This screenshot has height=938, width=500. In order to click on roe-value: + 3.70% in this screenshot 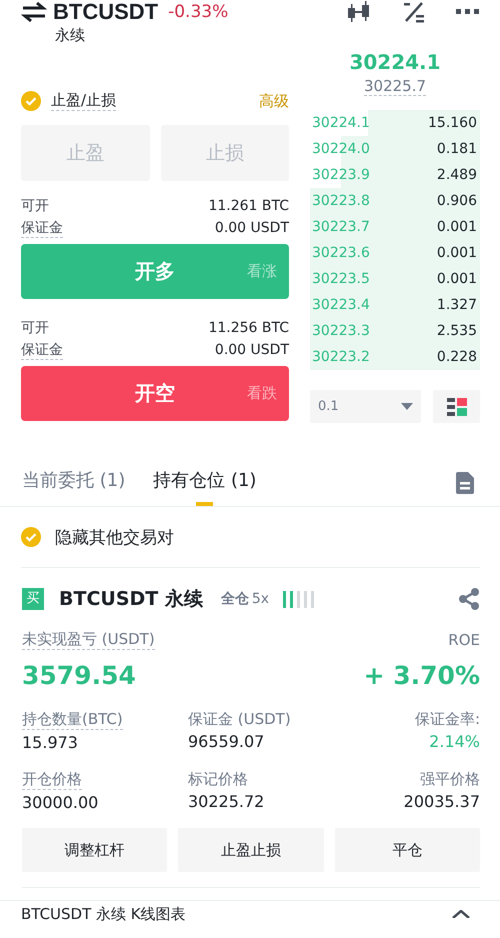, I will do `click(422, 676)`.